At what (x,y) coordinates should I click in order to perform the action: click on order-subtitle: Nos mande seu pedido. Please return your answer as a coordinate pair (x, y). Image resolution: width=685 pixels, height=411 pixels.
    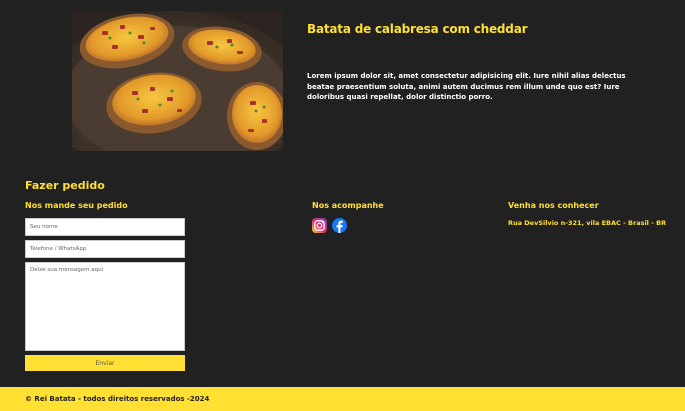
    Looking at the image, I should click on (76, 205).